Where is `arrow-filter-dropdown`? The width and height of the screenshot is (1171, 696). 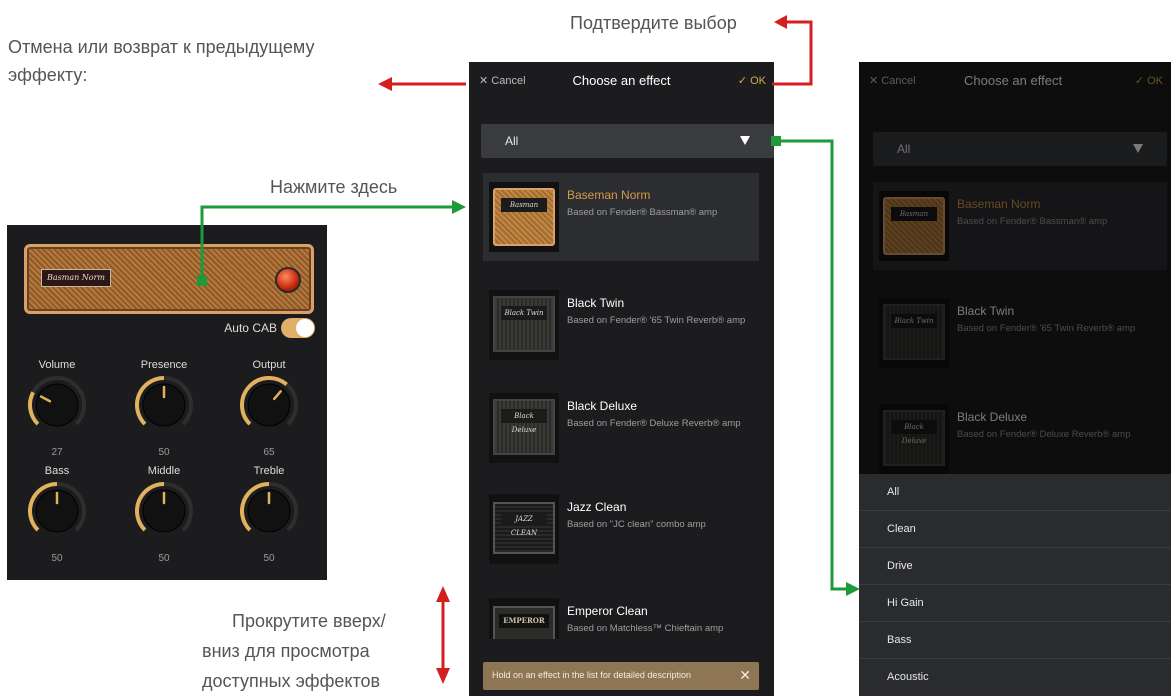 arrow-filter-dropdown is located at coordinates (815, 366).